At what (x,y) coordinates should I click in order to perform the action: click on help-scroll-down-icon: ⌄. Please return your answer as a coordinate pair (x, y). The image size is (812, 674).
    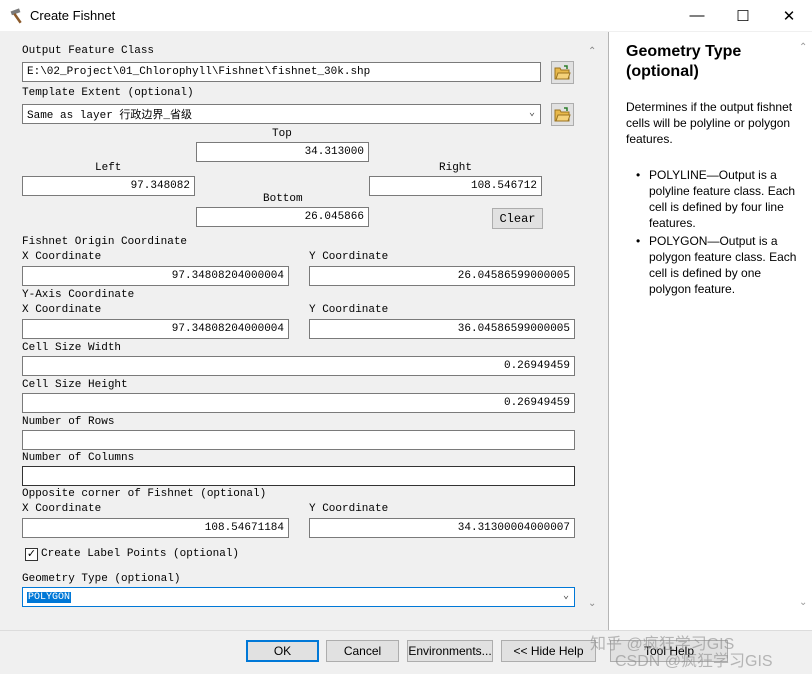
    Looking at the image, I should click on (803, 602).